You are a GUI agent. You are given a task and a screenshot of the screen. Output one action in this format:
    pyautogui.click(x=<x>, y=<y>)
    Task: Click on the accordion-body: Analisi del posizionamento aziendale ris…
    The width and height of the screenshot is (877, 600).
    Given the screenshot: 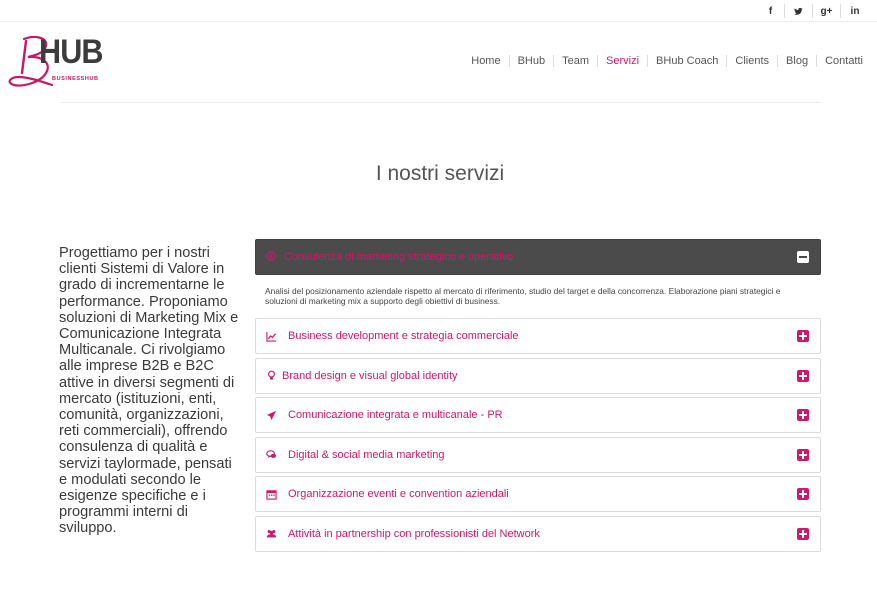 What is the action you would take?
    pyautogui.click(x=523, y=296)
    